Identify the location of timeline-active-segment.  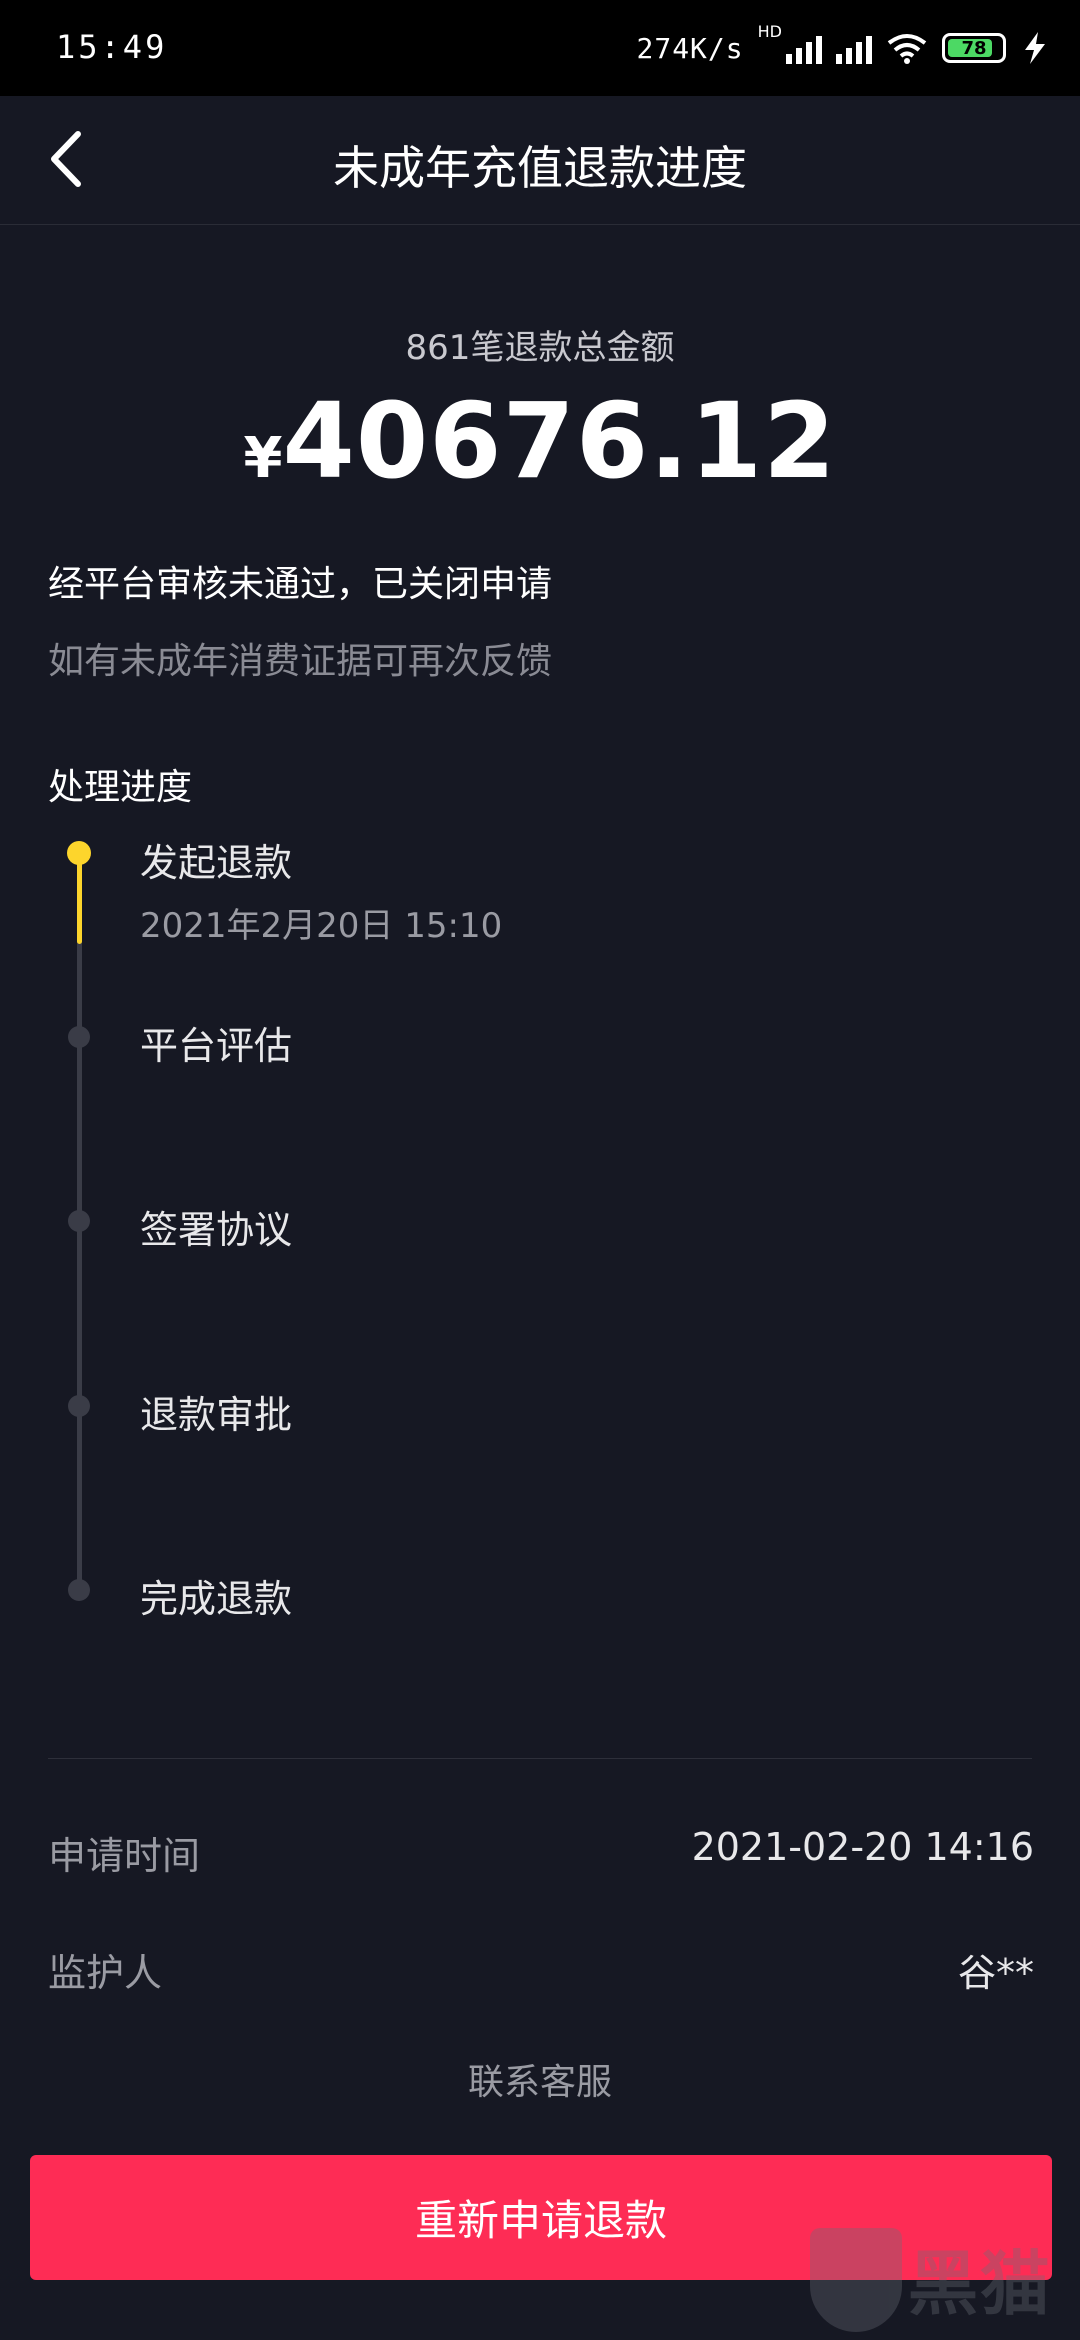
(79, 899).